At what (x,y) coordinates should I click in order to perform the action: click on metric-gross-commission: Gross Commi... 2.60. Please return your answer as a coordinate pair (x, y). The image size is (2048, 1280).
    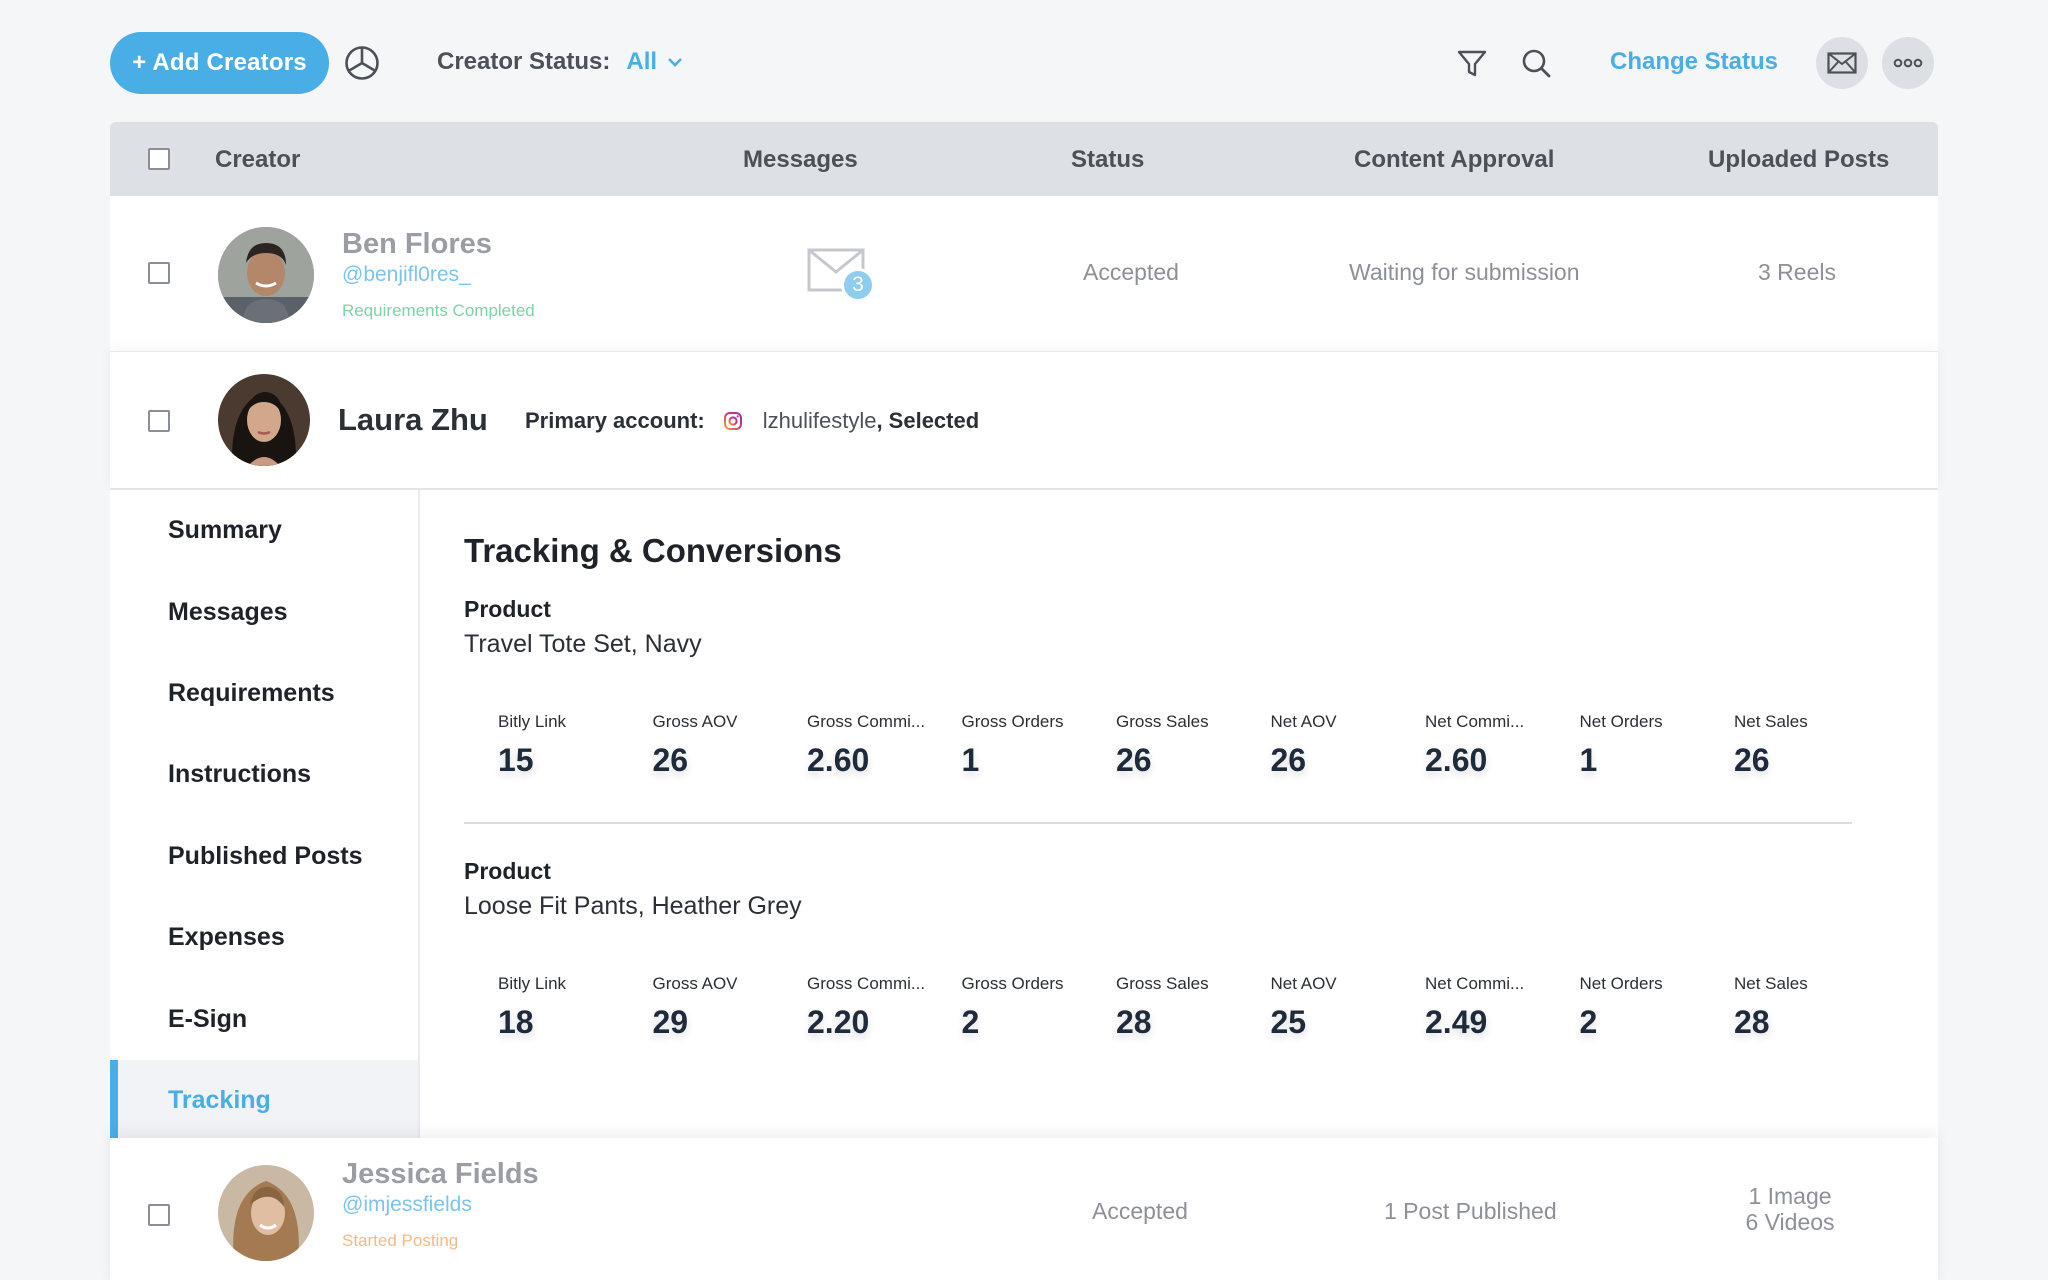
    Looking at the image, I should click on (882, 745).